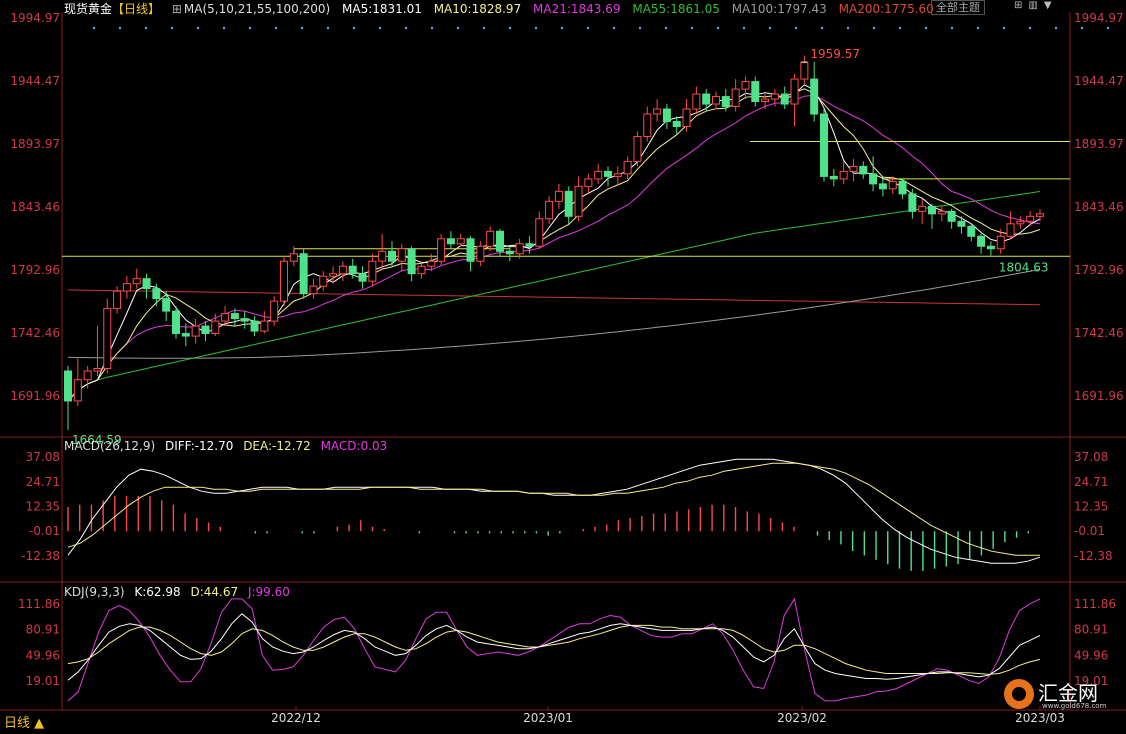 The image size is (1126, 734). Describe the element at coordinates (1036, 5) in the screenshot. I see `toolbar-icons: ⊞▥▼` at that location.